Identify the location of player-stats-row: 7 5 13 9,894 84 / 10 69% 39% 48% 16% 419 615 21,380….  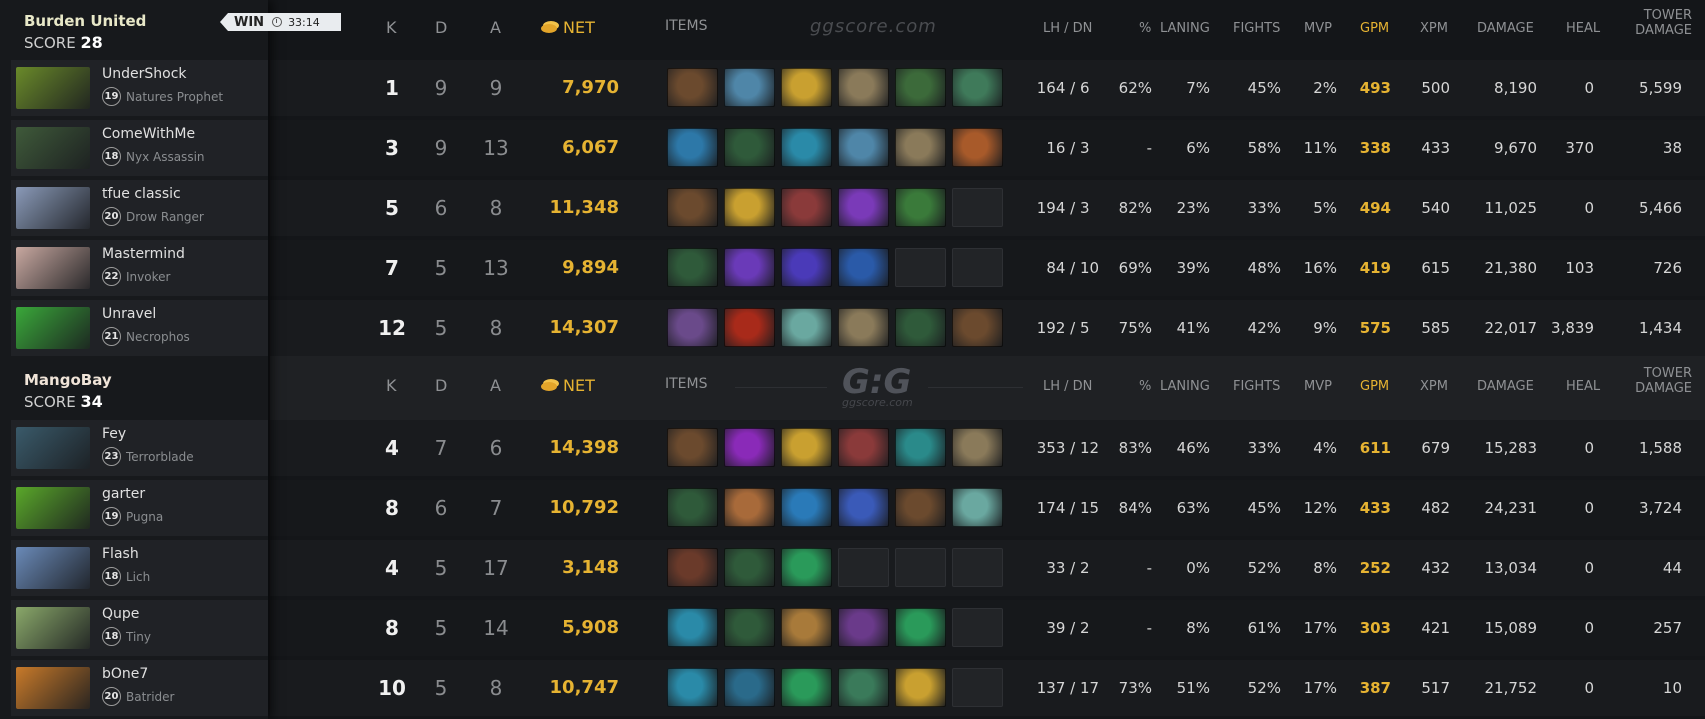
(987, 268).